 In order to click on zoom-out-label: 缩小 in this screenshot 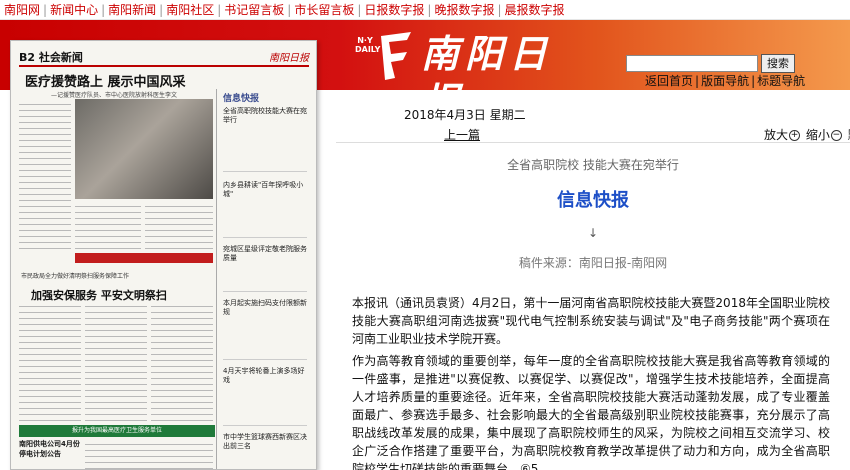, I will do `click(818, 135)`.